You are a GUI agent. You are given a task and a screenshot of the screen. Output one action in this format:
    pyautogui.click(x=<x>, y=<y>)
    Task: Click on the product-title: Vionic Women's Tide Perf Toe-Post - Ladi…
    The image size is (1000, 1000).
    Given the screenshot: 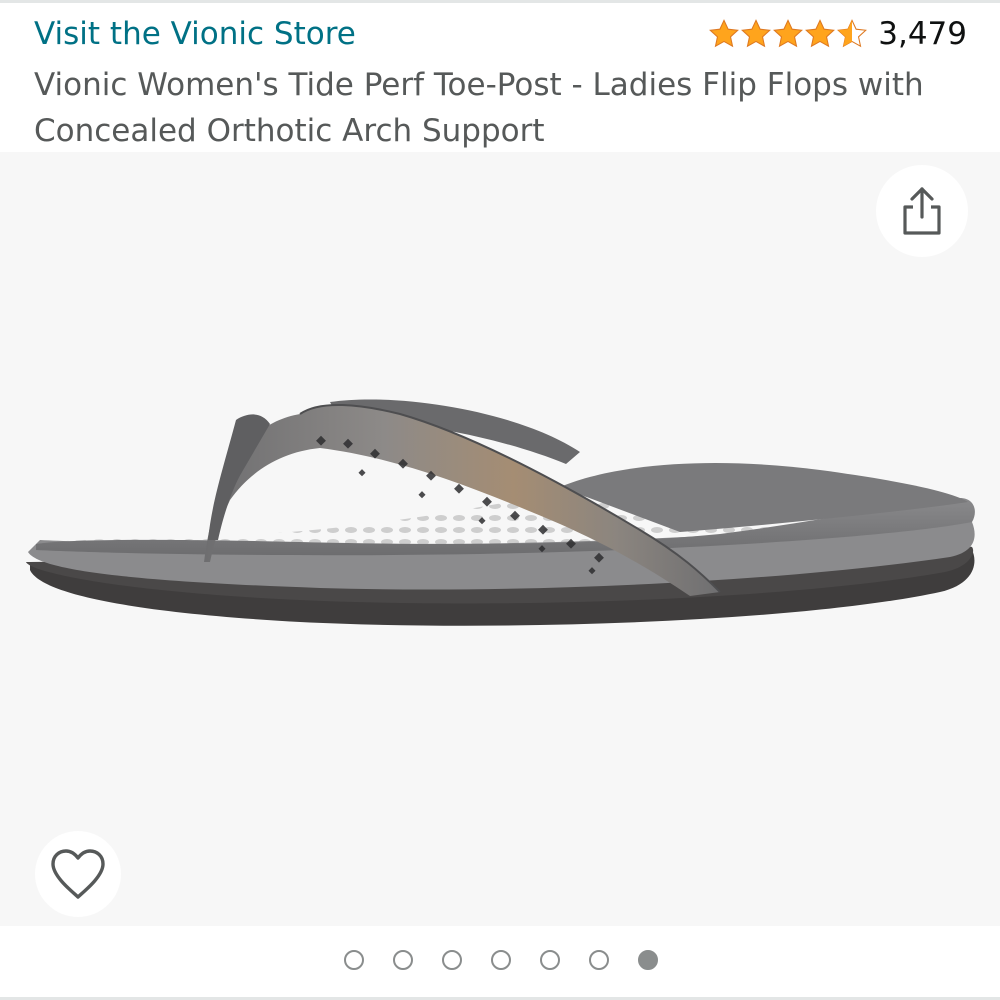 What is the action you would take?
    pyautogui.click(x=479, y=108)
    